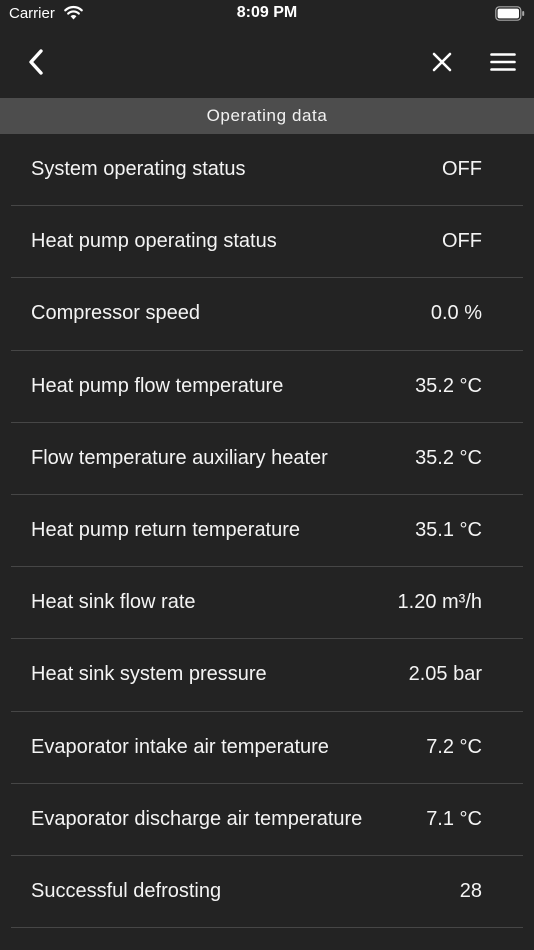  What do you see at coordinates (454, 746) in the screenshot?
I see `row-value: 7.2 °C` at bounding box center [454, 746].